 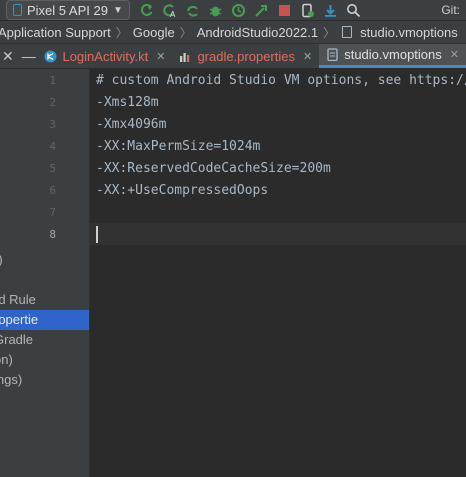 I want to click on project-tree-item: on), so click(x=6, y=360).